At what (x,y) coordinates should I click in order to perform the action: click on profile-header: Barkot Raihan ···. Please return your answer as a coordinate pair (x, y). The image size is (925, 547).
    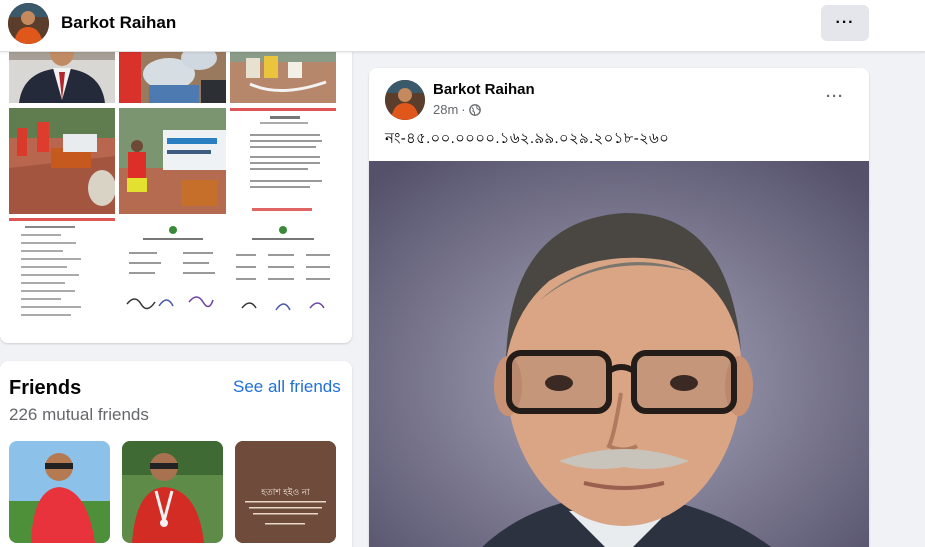
    Looking at the image, I should click on (462, 26).